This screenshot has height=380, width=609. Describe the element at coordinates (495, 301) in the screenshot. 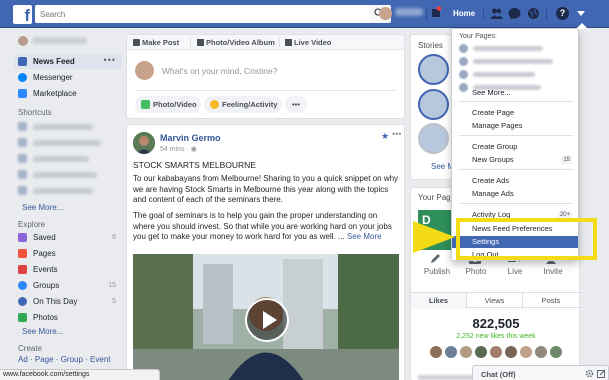

I see `tab-views: Views` at that location.